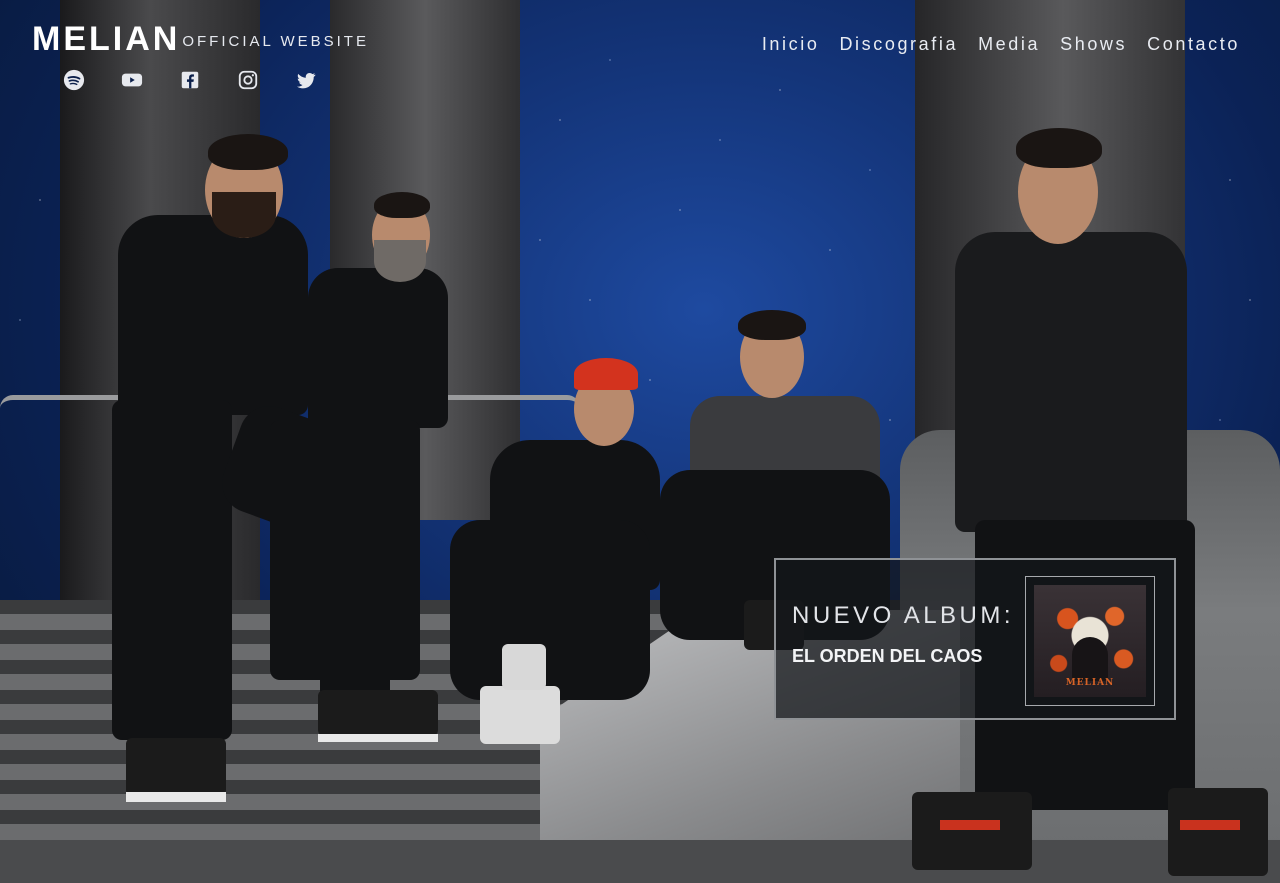 The width and height of the screenshot is (1280, 883). What do you see at coordinates (1093, 44) in the screenshot?
I see `nav-item-shows: Shows` at bounding box center [1093, 44].